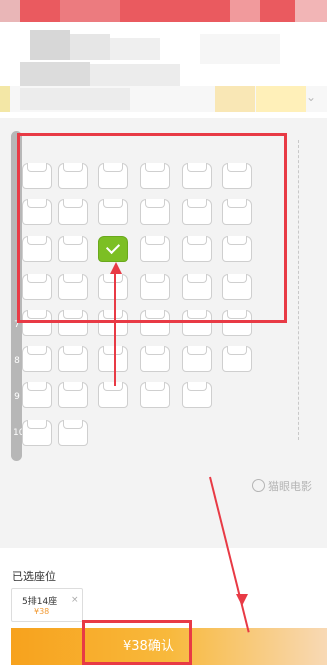 This screenshot has width=327, height=665. I want to click on annotation-confirm-box, so click(137, 642).